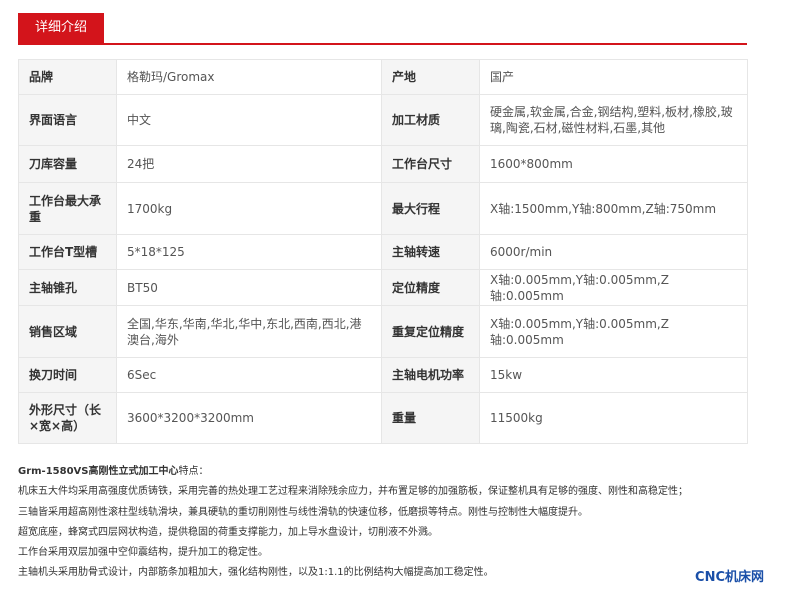 The width and height of the screenshot is (800, 602). What do you see at coordinates (249, 120) in the screenshot?
I see `spec-value: 中文` at bounding box center [249, 120].